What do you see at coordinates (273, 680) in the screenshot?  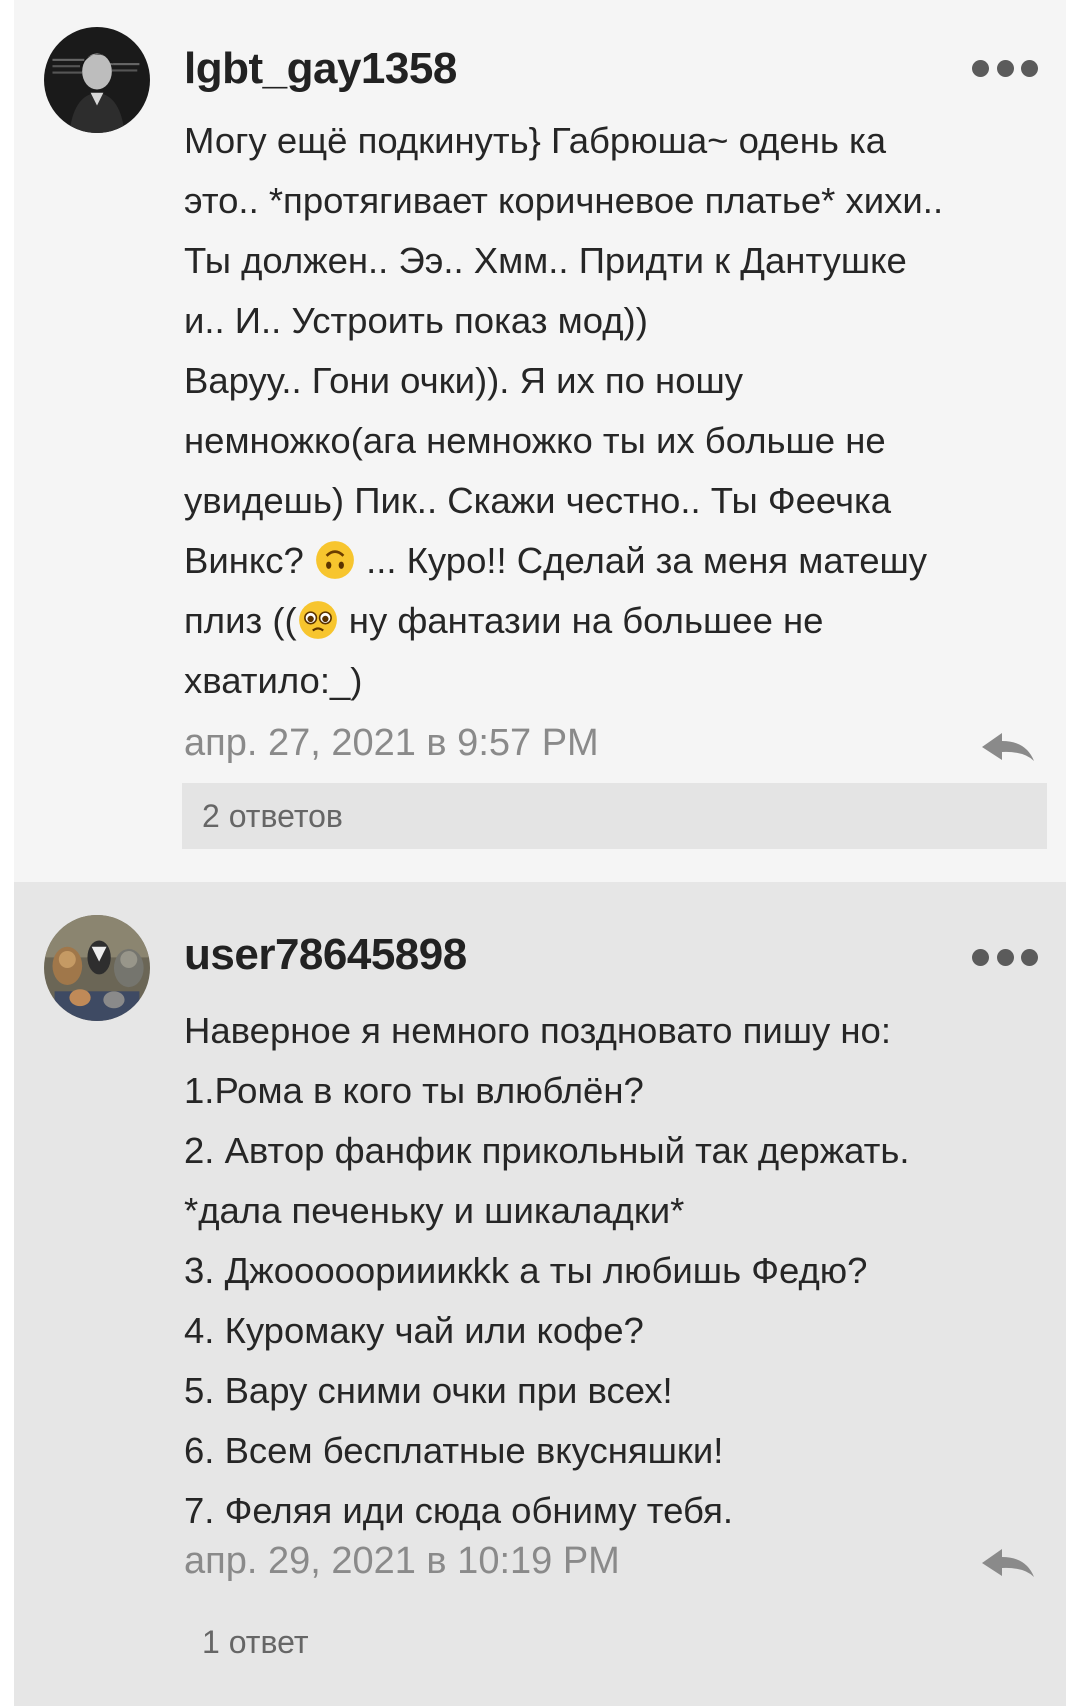 I see `comment-line: хватило:_)` at bounding box center [273, 680].